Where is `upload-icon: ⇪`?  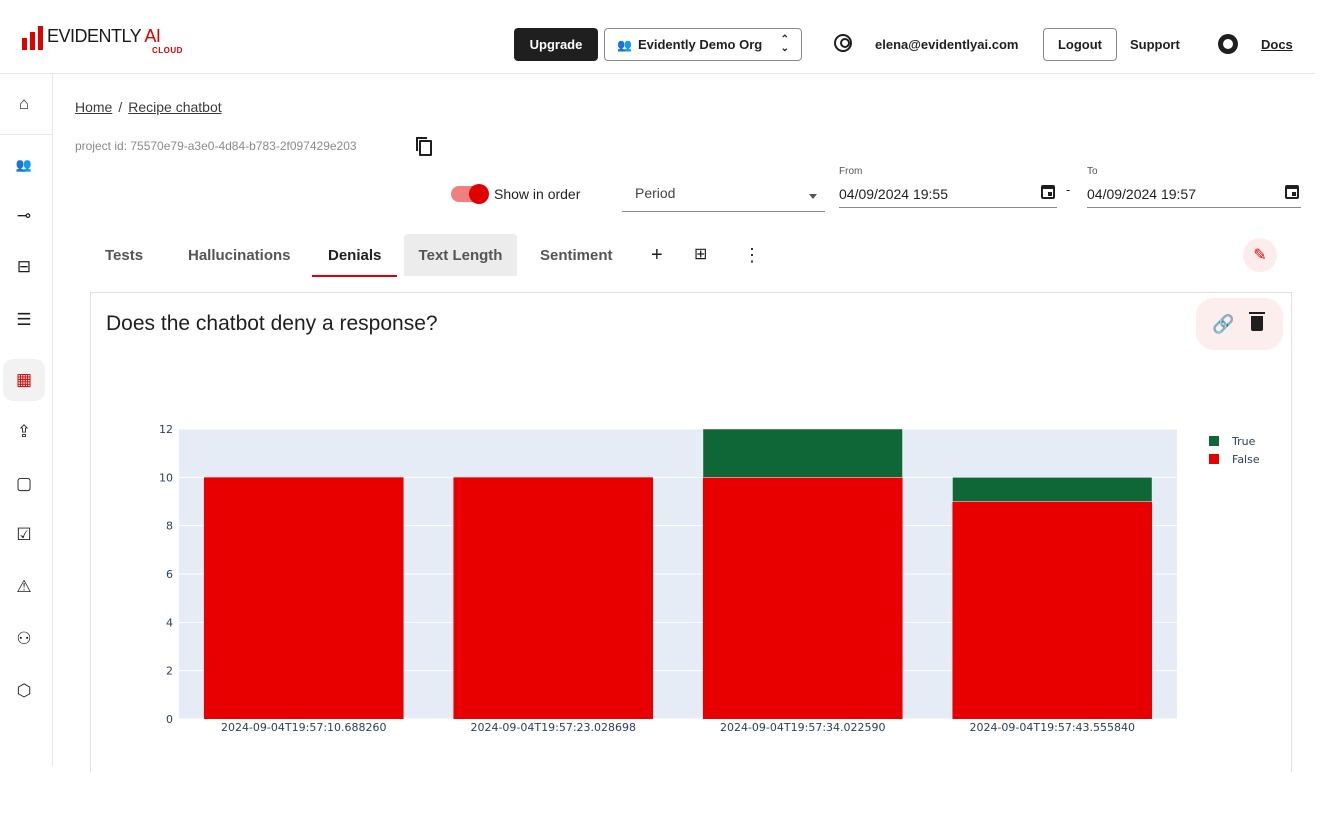
upload-icon: ⇪ is located at coordinates (24, 431).